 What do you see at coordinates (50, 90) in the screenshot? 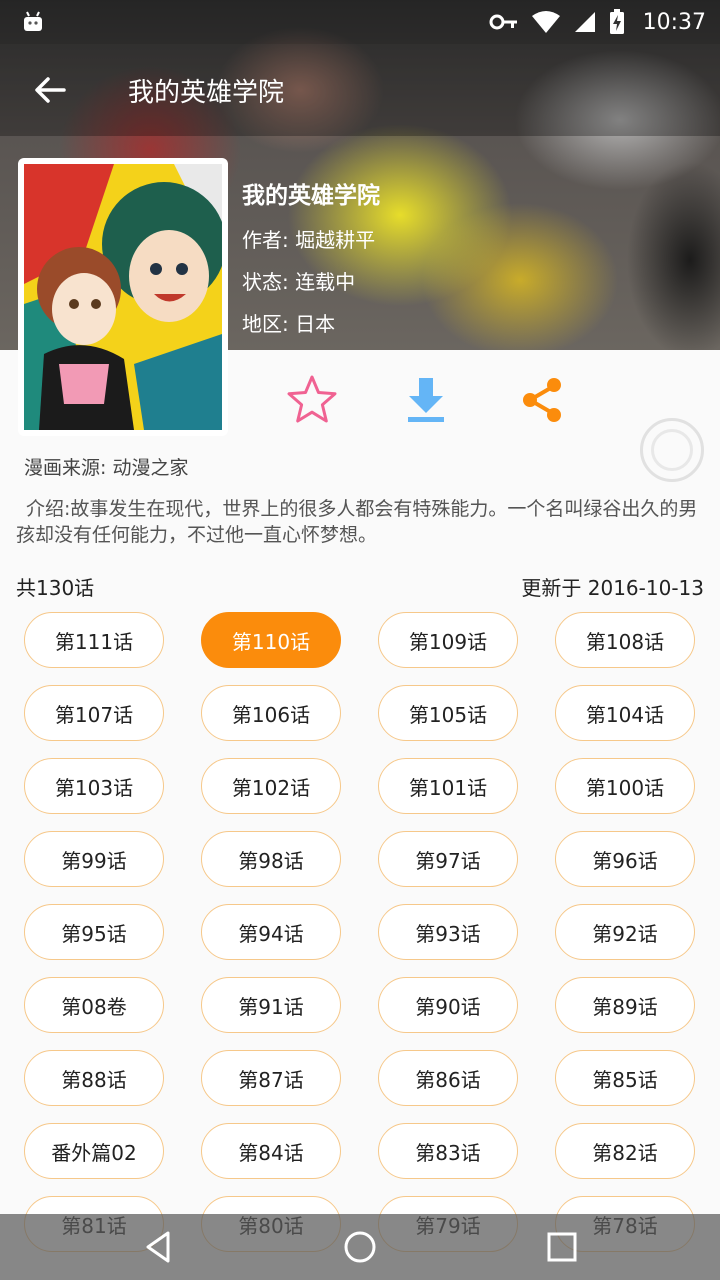
I see `arrow-left-icon` at bounding box center [50, 90].